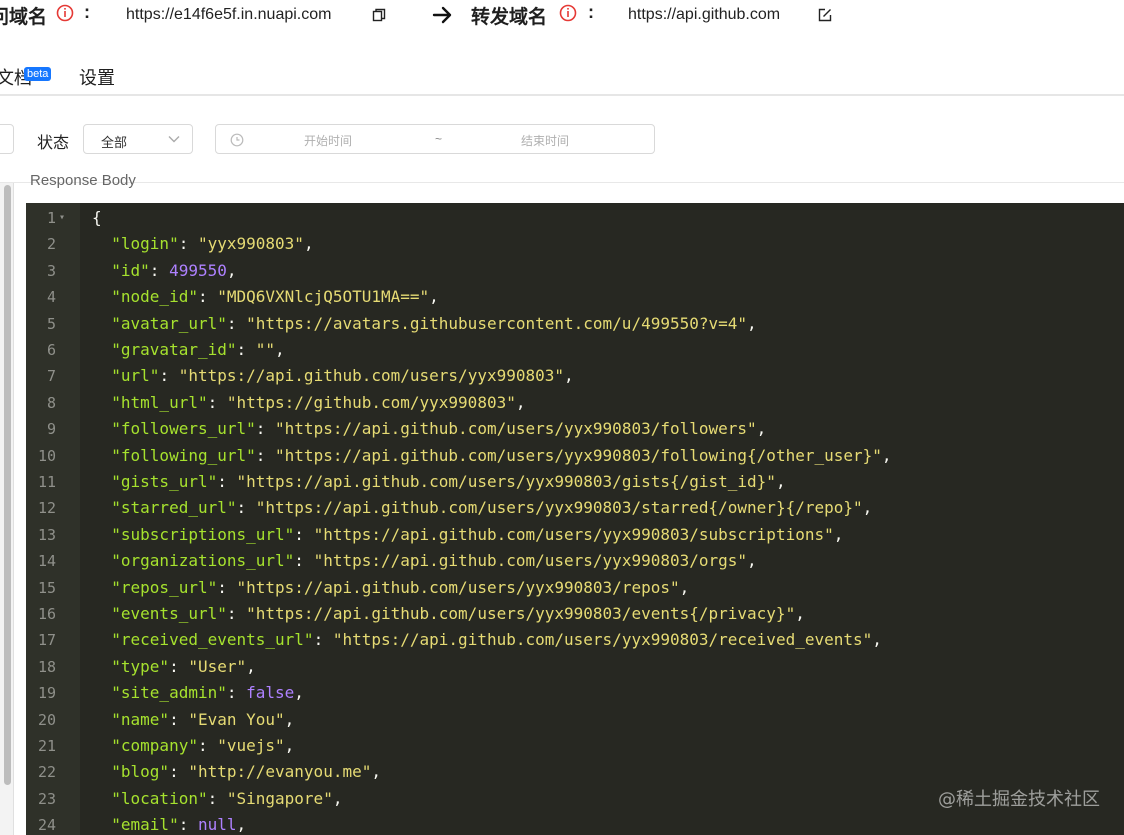 The width and height of the screenshot is (1124, 835). I want to click on code-line: 6 "gravatar_id": "",, so click(575, 350).